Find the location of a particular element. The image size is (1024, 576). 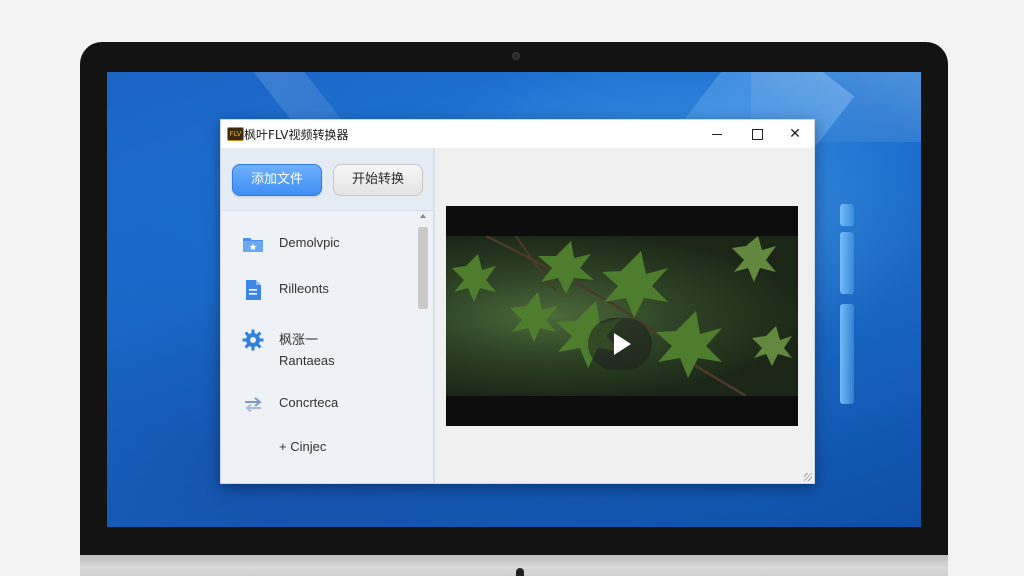

sidebar-item-demolvpic: Demolvpic is located at coordinates (324, 244).